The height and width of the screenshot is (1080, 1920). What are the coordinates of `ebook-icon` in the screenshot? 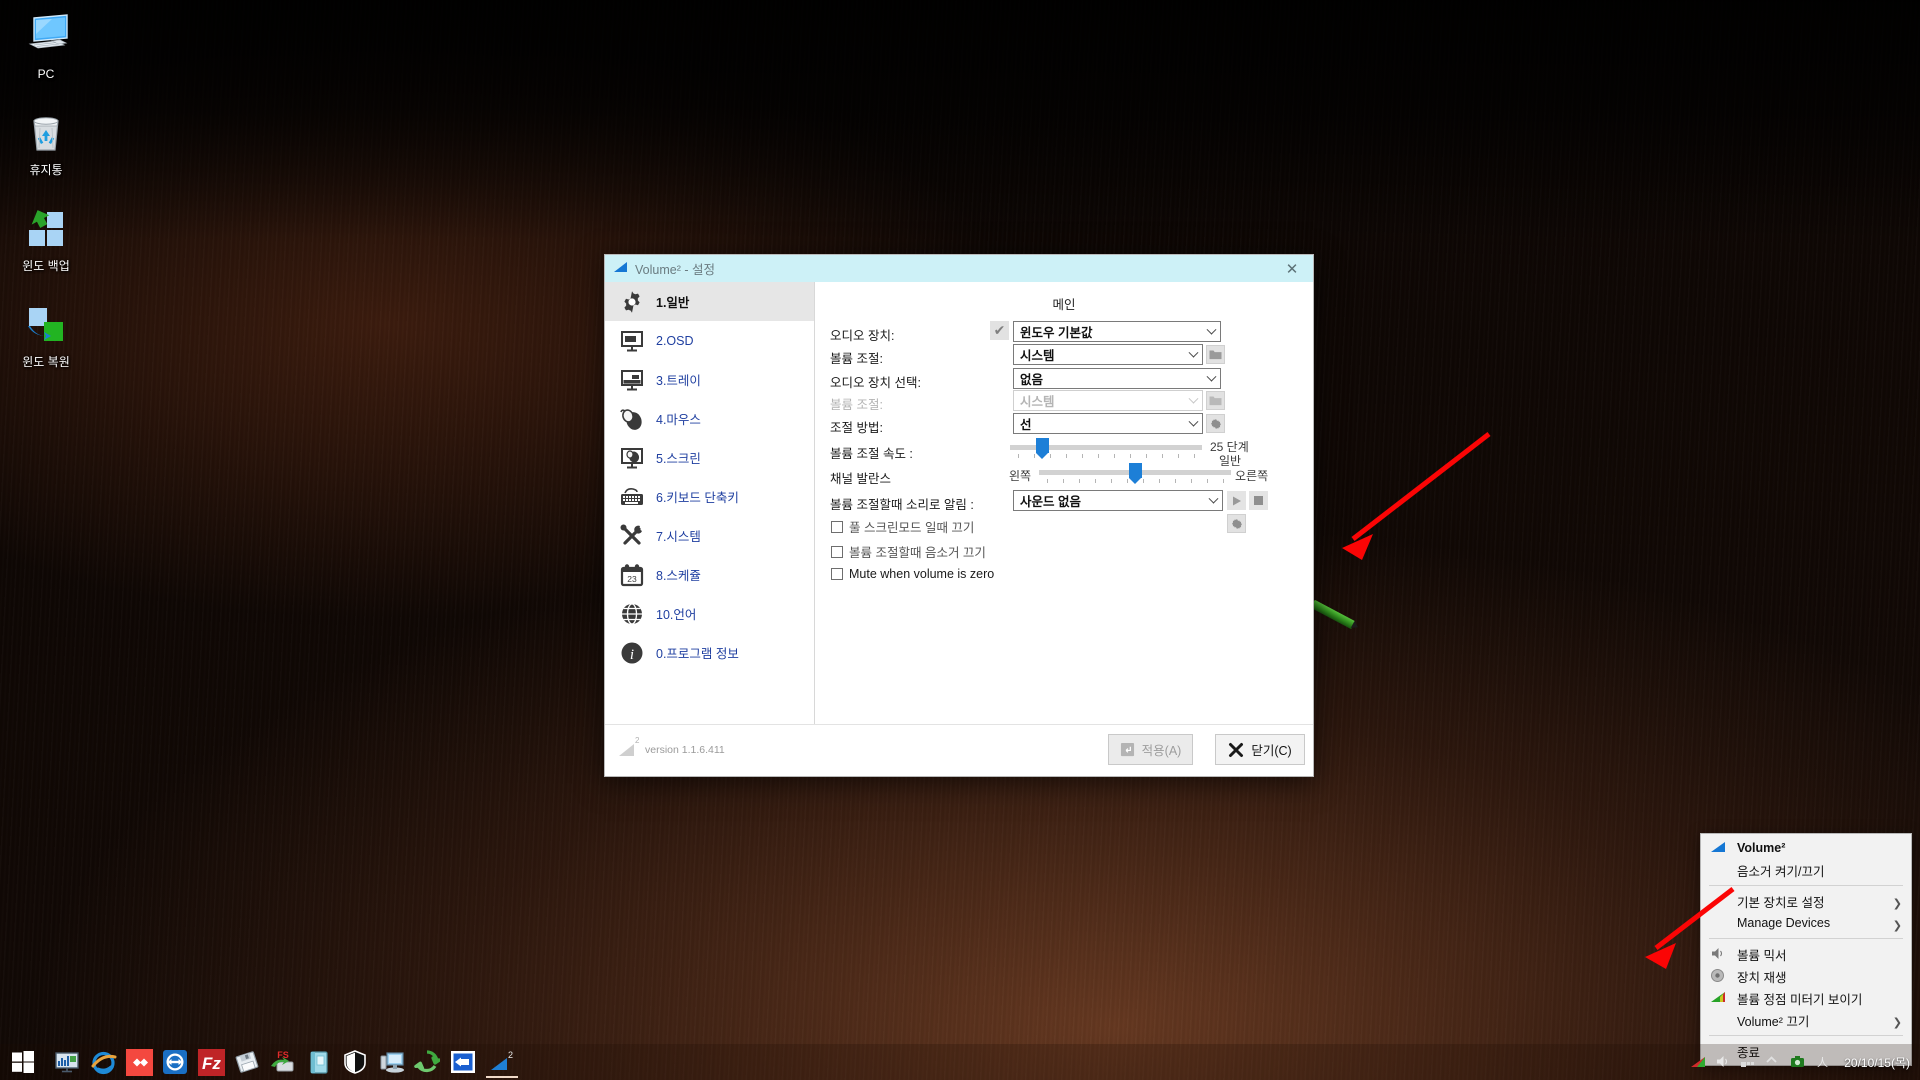 It's located at (319, 1062).